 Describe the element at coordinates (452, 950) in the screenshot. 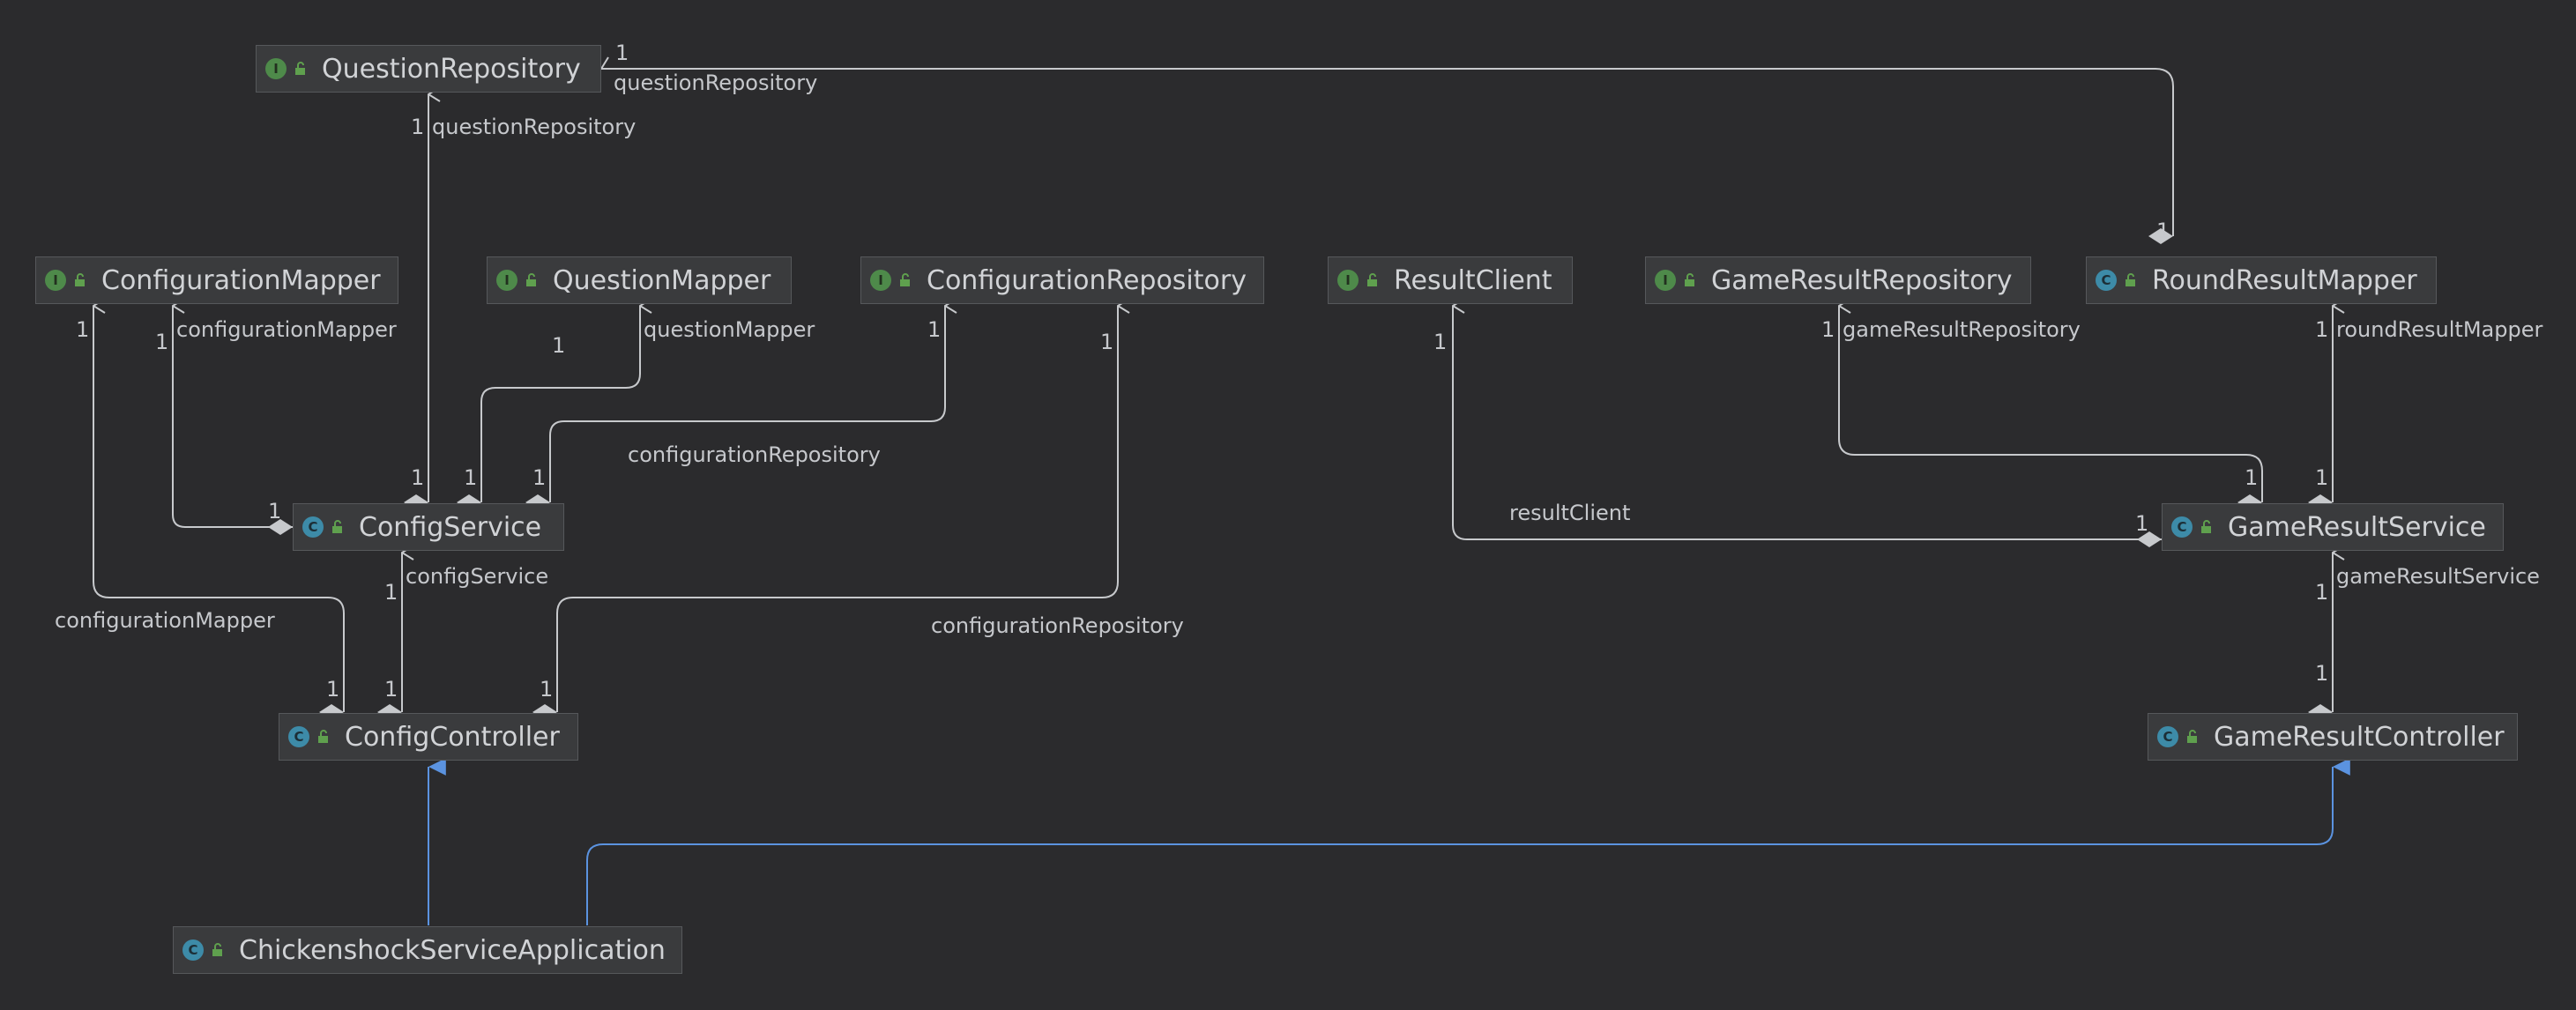

I see `node-label: ChickenshockServiceApplication` at that location.